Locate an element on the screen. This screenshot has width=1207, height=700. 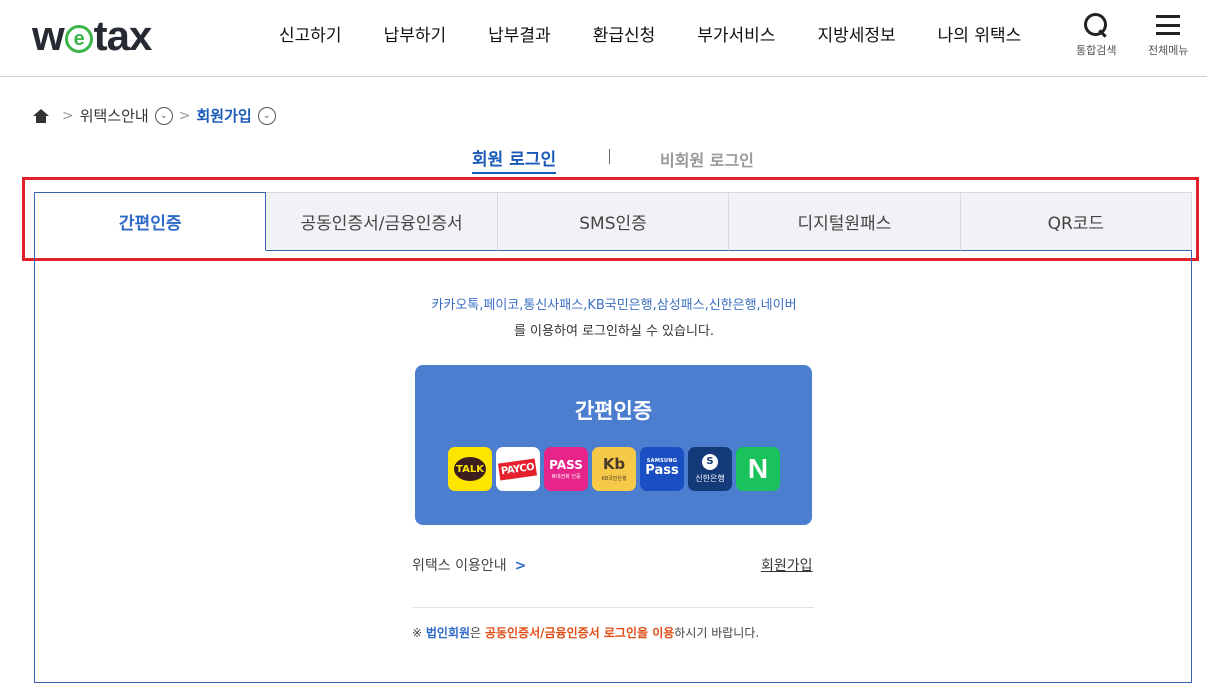
payco-label: PAYCO is located at coordinates (518, 469).